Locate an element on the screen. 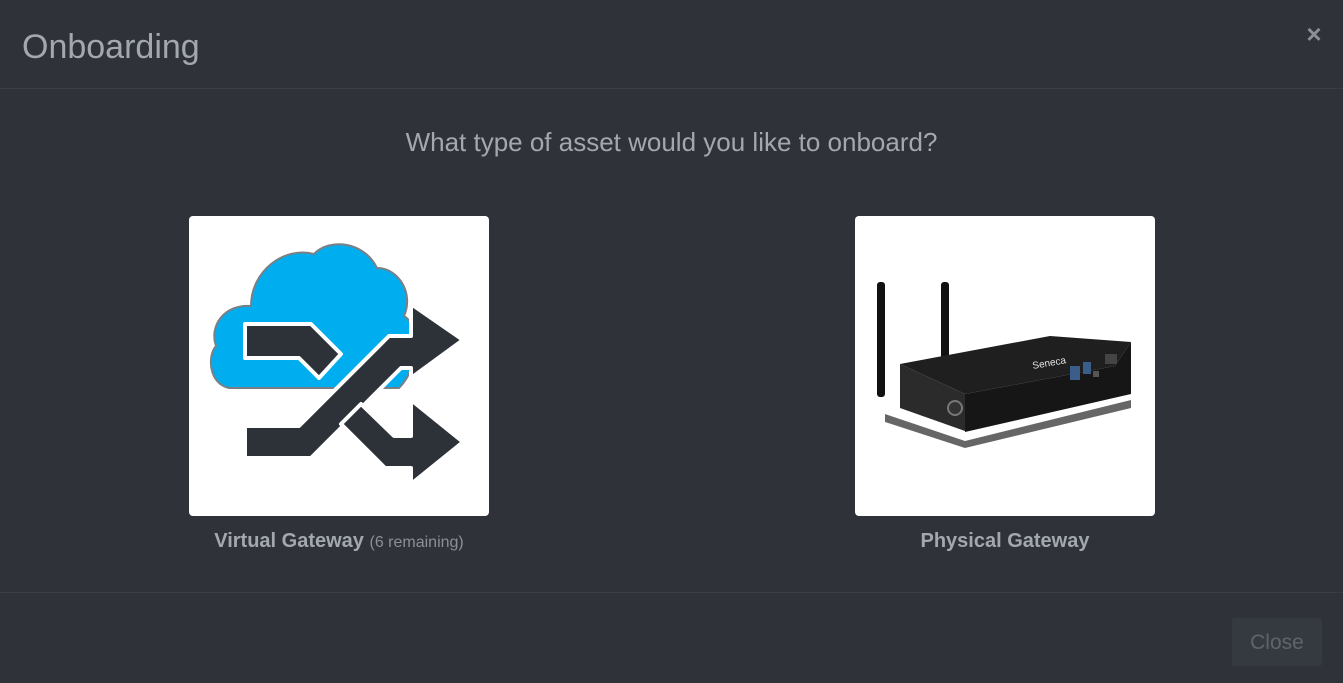  virtual-gateway-label: Virtual Gateway (6 remaining) is located at coordinates (339, 541).